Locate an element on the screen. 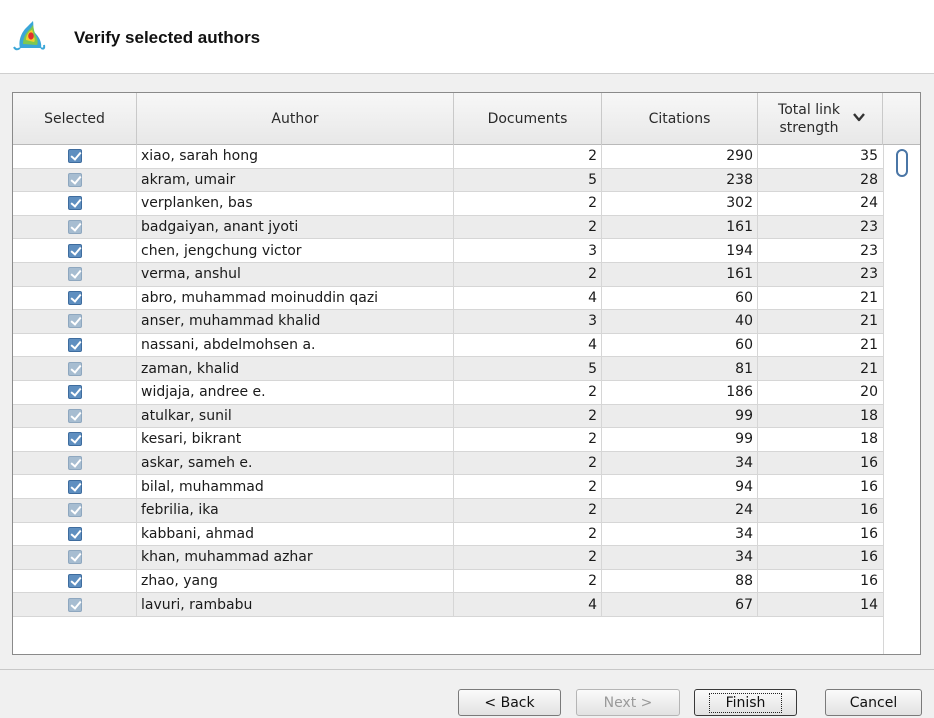  column-header-citations: Citations is located at coordinates (680, 119).